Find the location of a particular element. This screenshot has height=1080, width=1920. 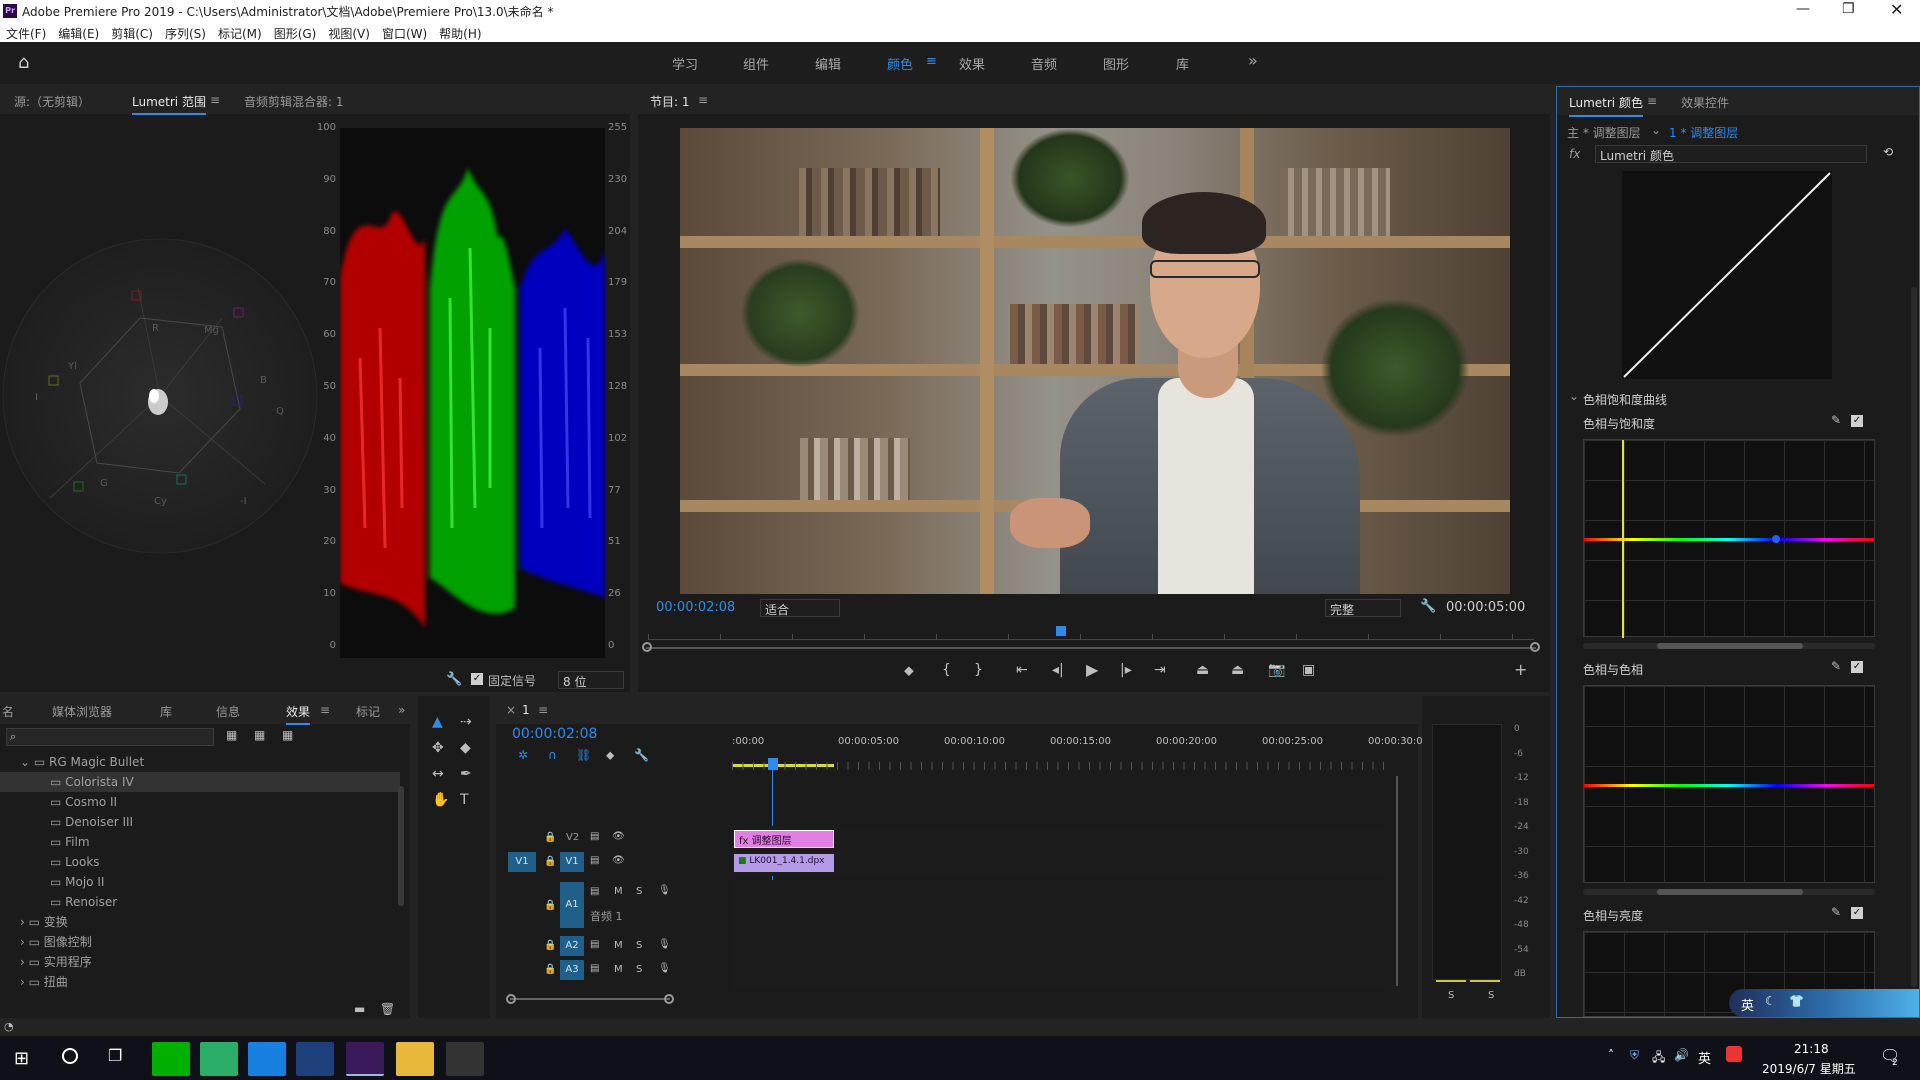

track-label-v2: V2 is located at coordinates (572, 837).